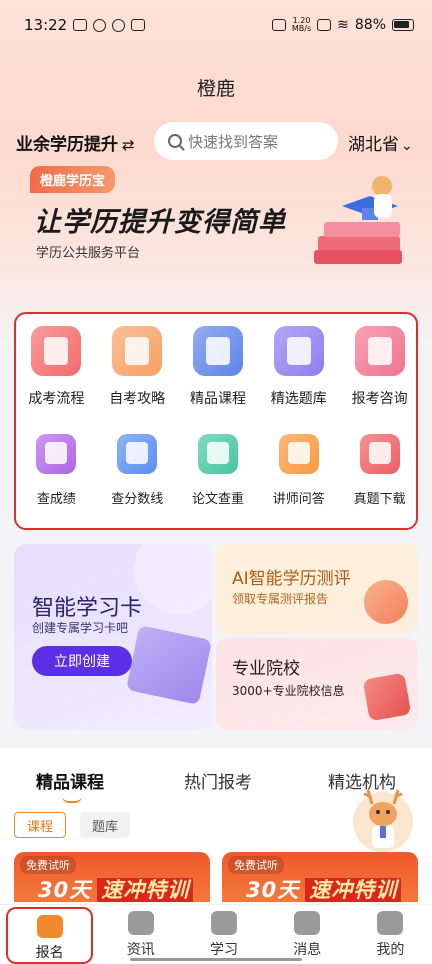 Image resolution: width=432 pixels, height=964 pixels. Describe the element at coordinates (379, 499) in the screenshot. I see `service-label: 真题下载` at that location.